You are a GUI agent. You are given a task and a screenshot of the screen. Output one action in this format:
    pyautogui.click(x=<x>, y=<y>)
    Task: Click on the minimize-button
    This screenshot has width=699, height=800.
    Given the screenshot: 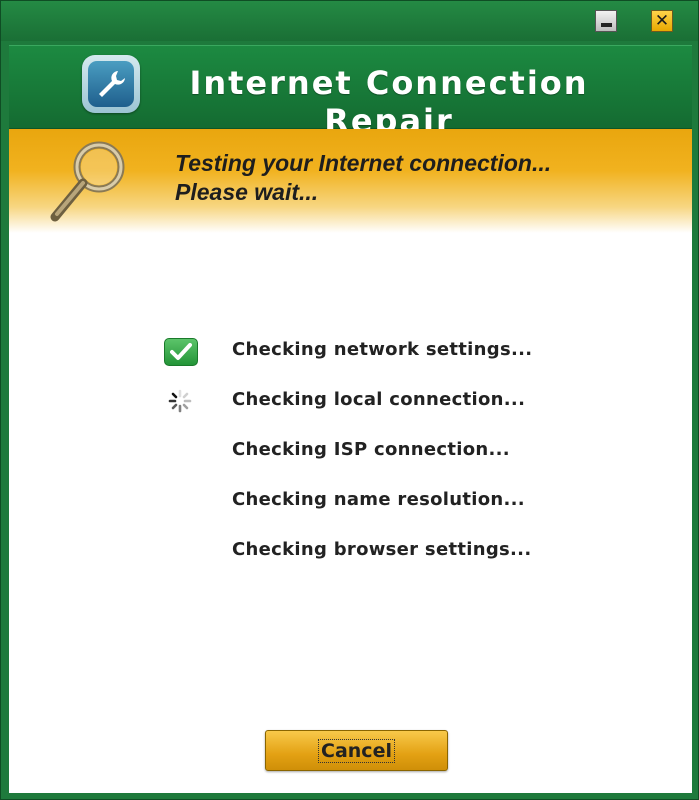 What is the action you would take?
    pyautogui.click(x=606, y=21)
    